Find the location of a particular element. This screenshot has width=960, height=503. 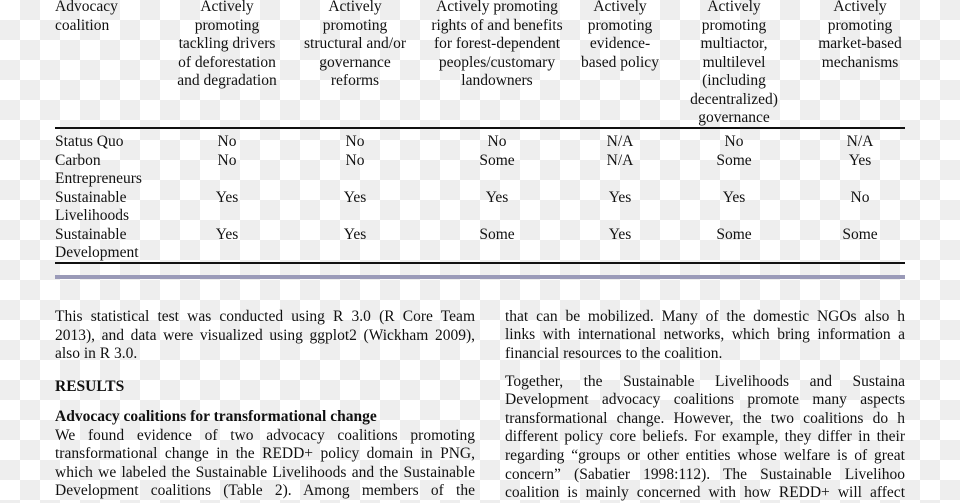

section-heading: RESULTS is located at coordinates (90, 386).